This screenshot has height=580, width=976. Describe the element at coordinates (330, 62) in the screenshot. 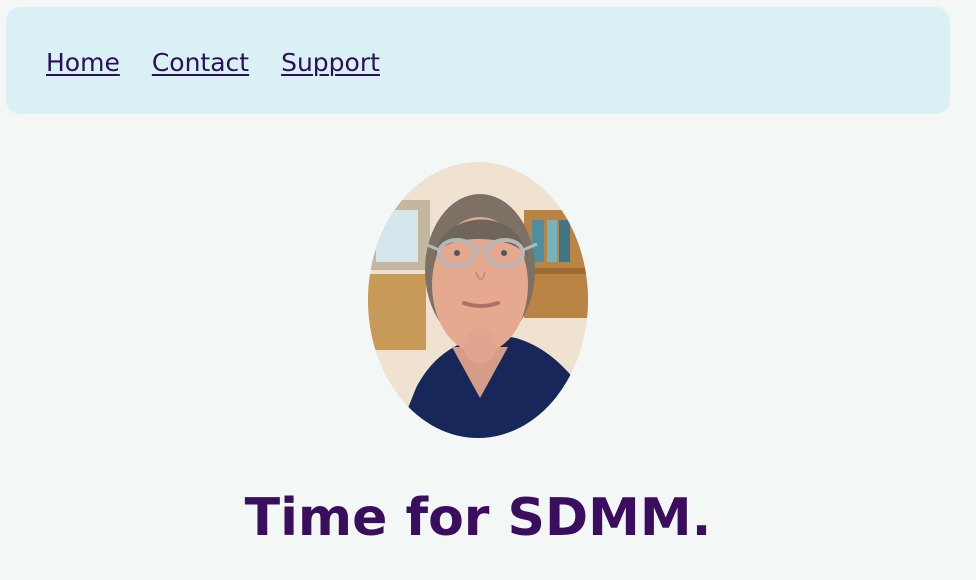

I see `nav-link-support: Support` at that location.